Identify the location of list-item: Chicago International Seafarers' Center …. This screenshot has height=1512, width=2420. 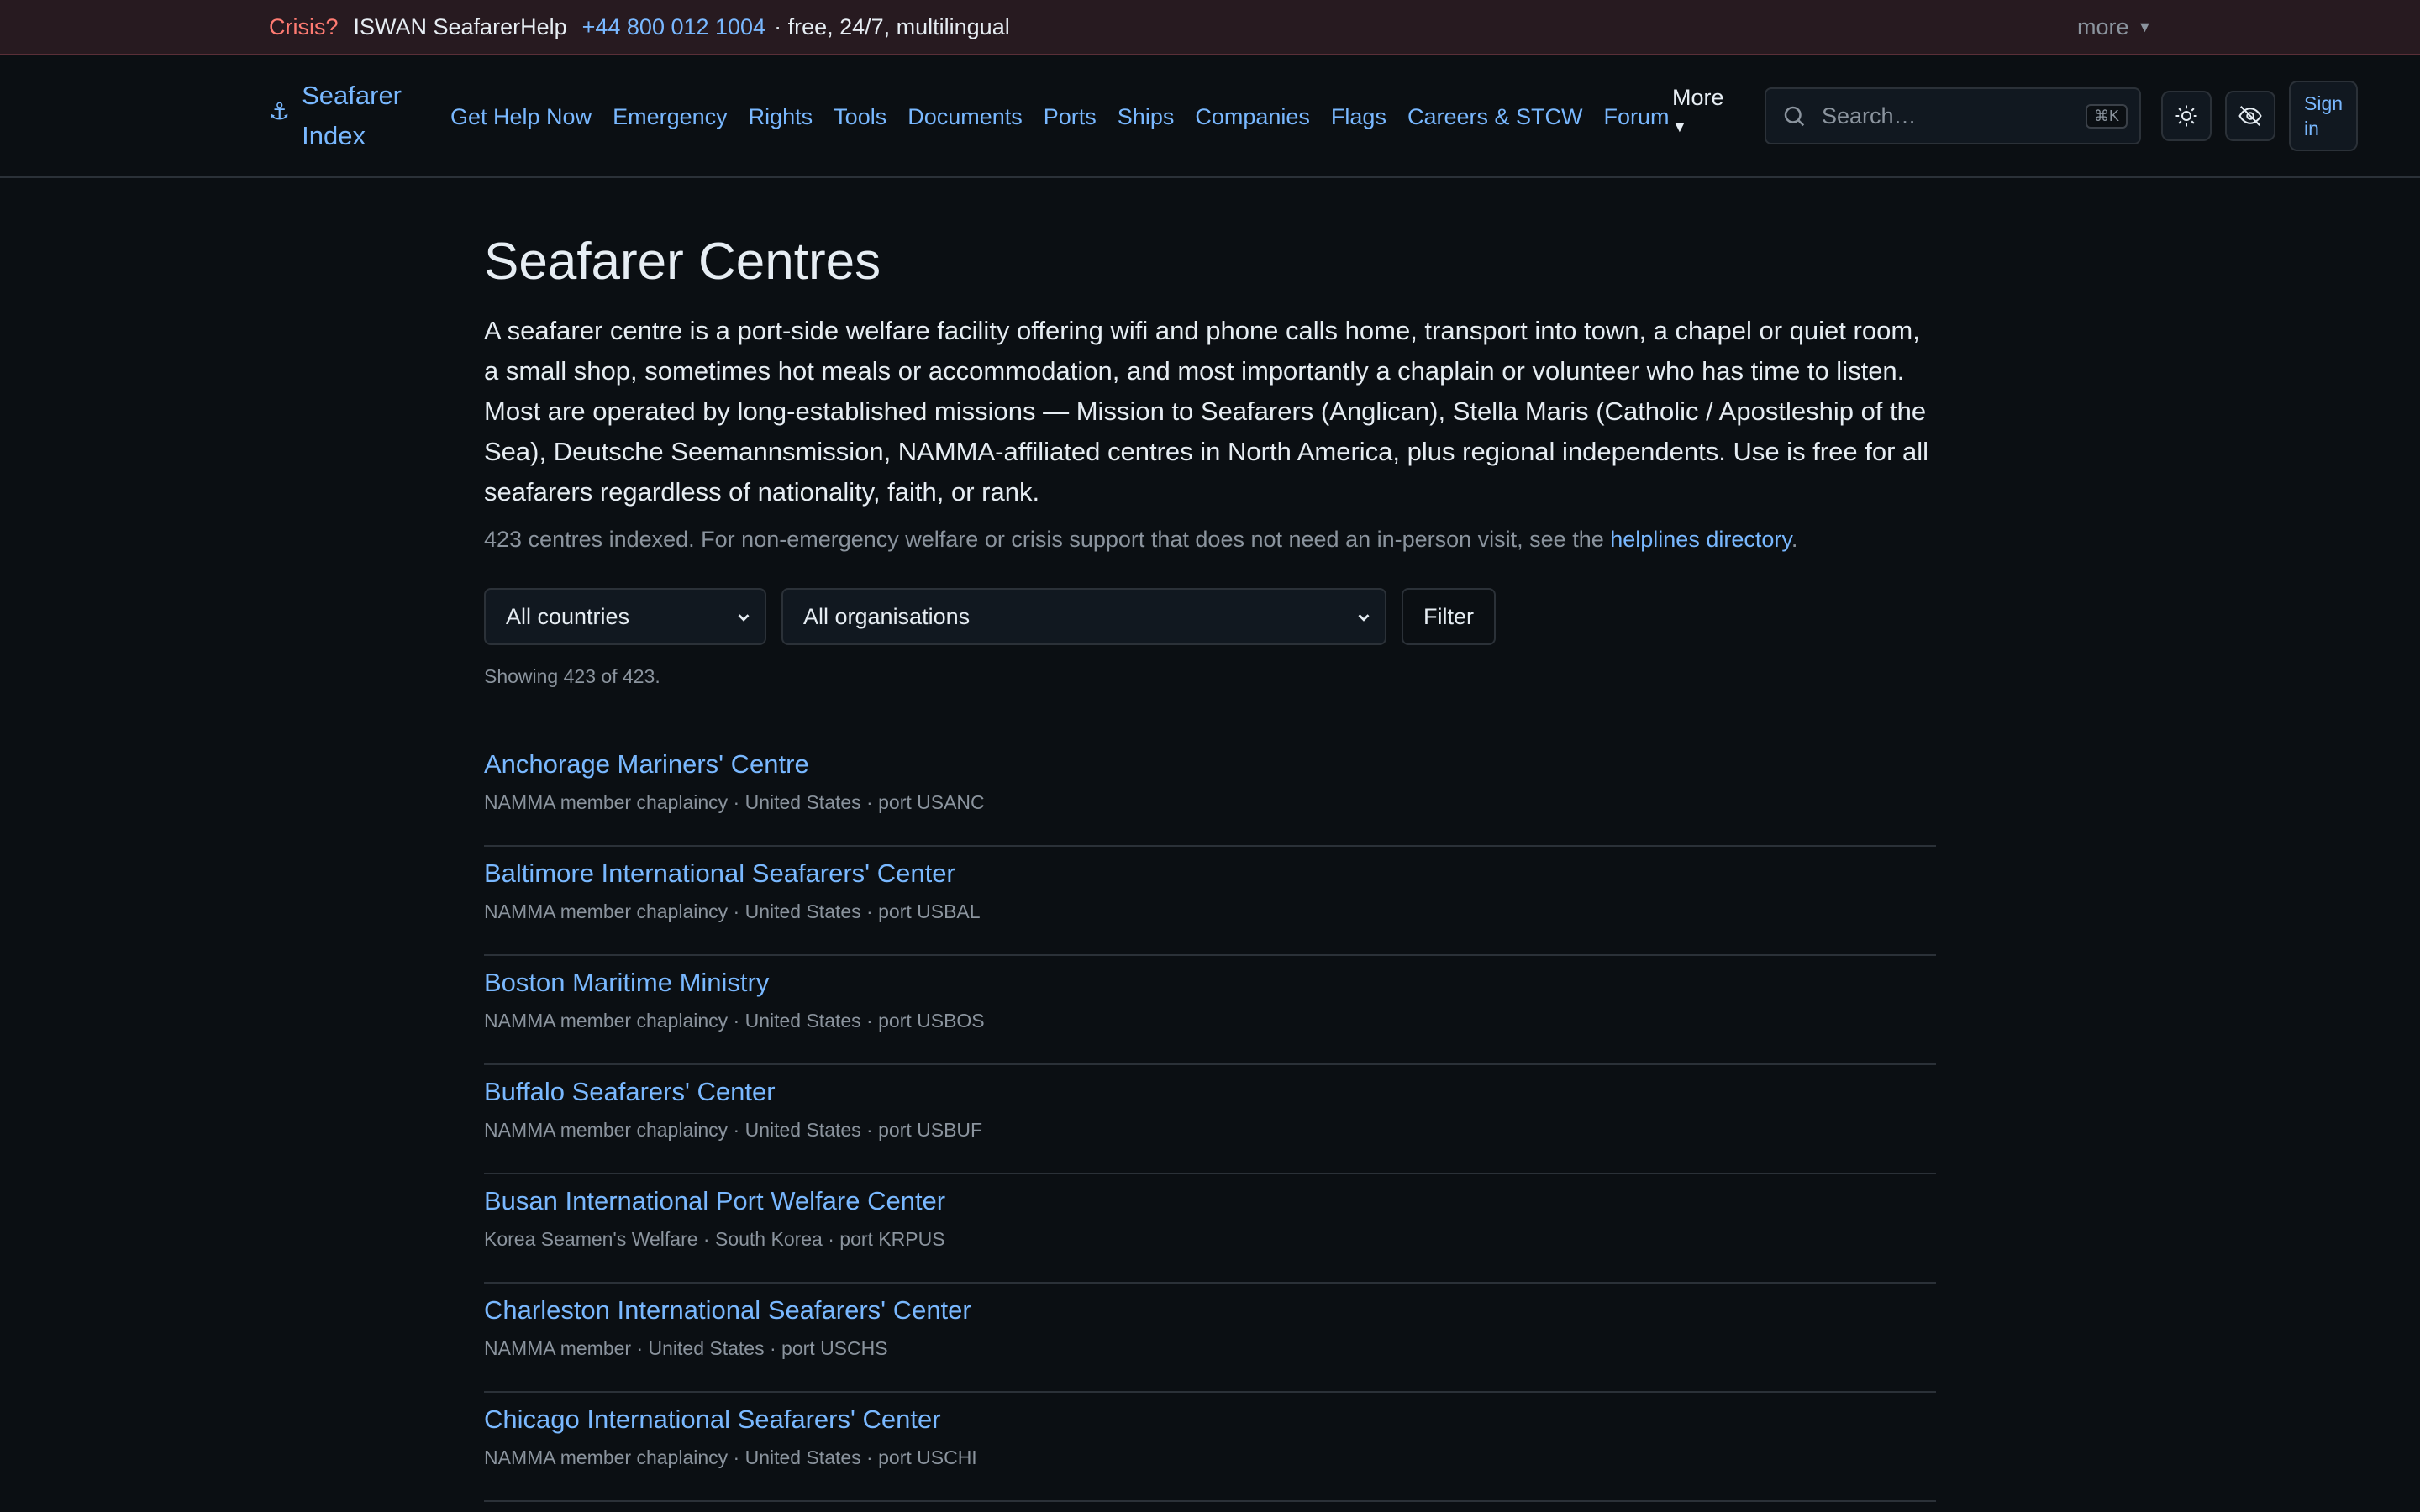
(1210, 1447).